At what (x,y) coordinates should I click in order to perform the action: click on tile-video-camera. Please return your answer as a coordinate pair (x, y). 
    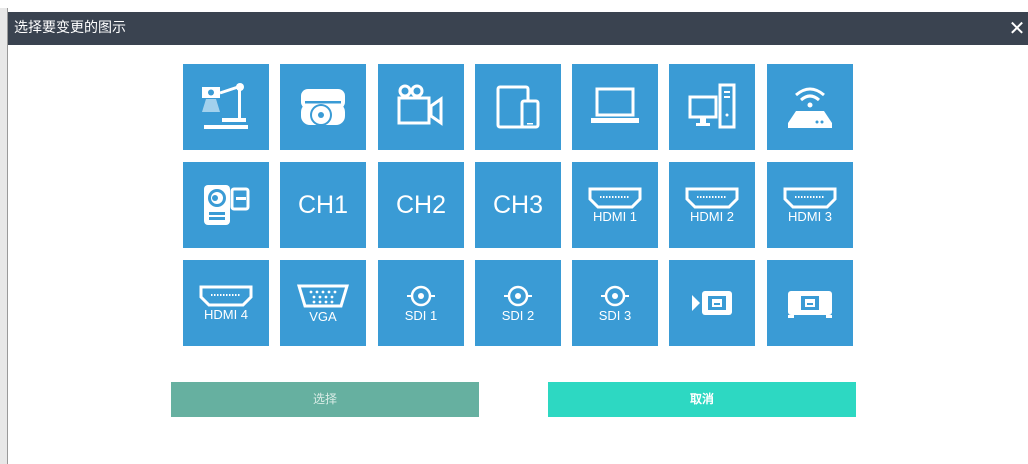
    Looking at the image, I should click on (421, 107).